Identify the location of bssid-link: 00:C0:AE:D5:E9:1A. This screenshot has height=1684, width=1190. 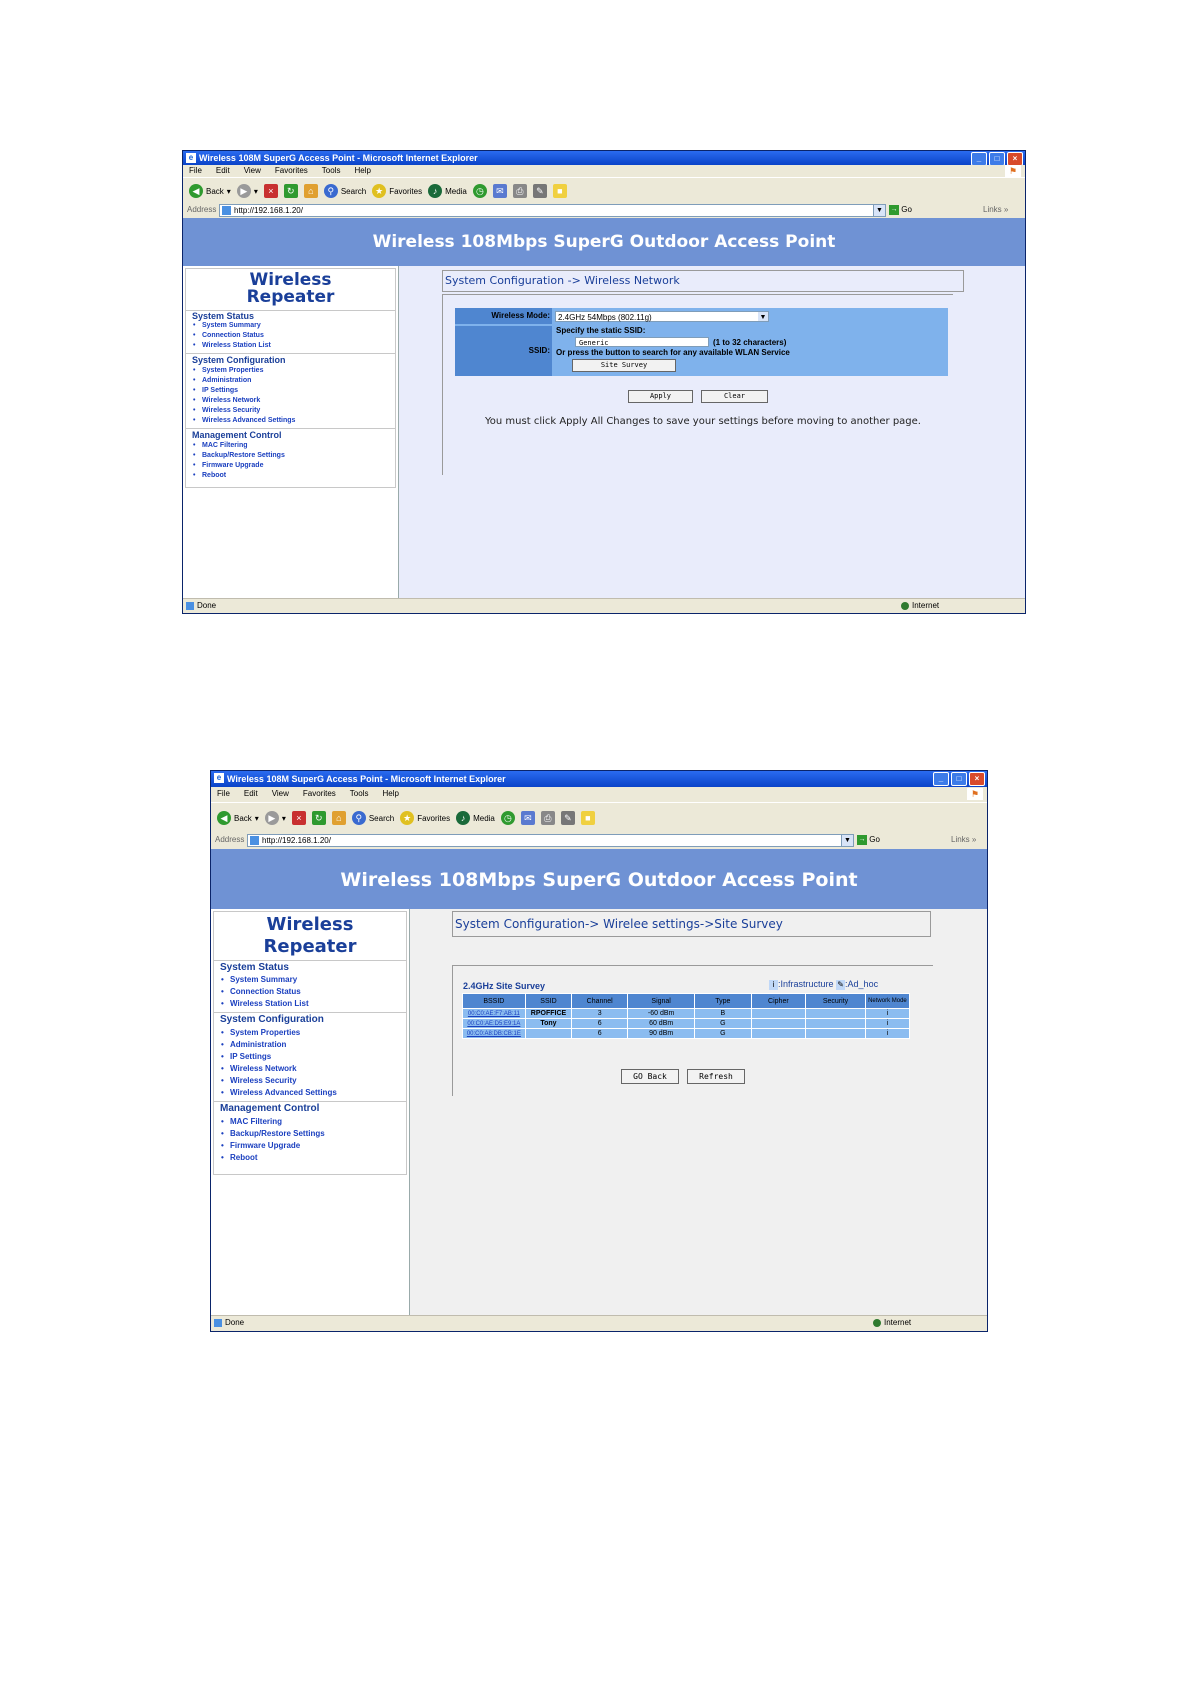
(494, 1023).